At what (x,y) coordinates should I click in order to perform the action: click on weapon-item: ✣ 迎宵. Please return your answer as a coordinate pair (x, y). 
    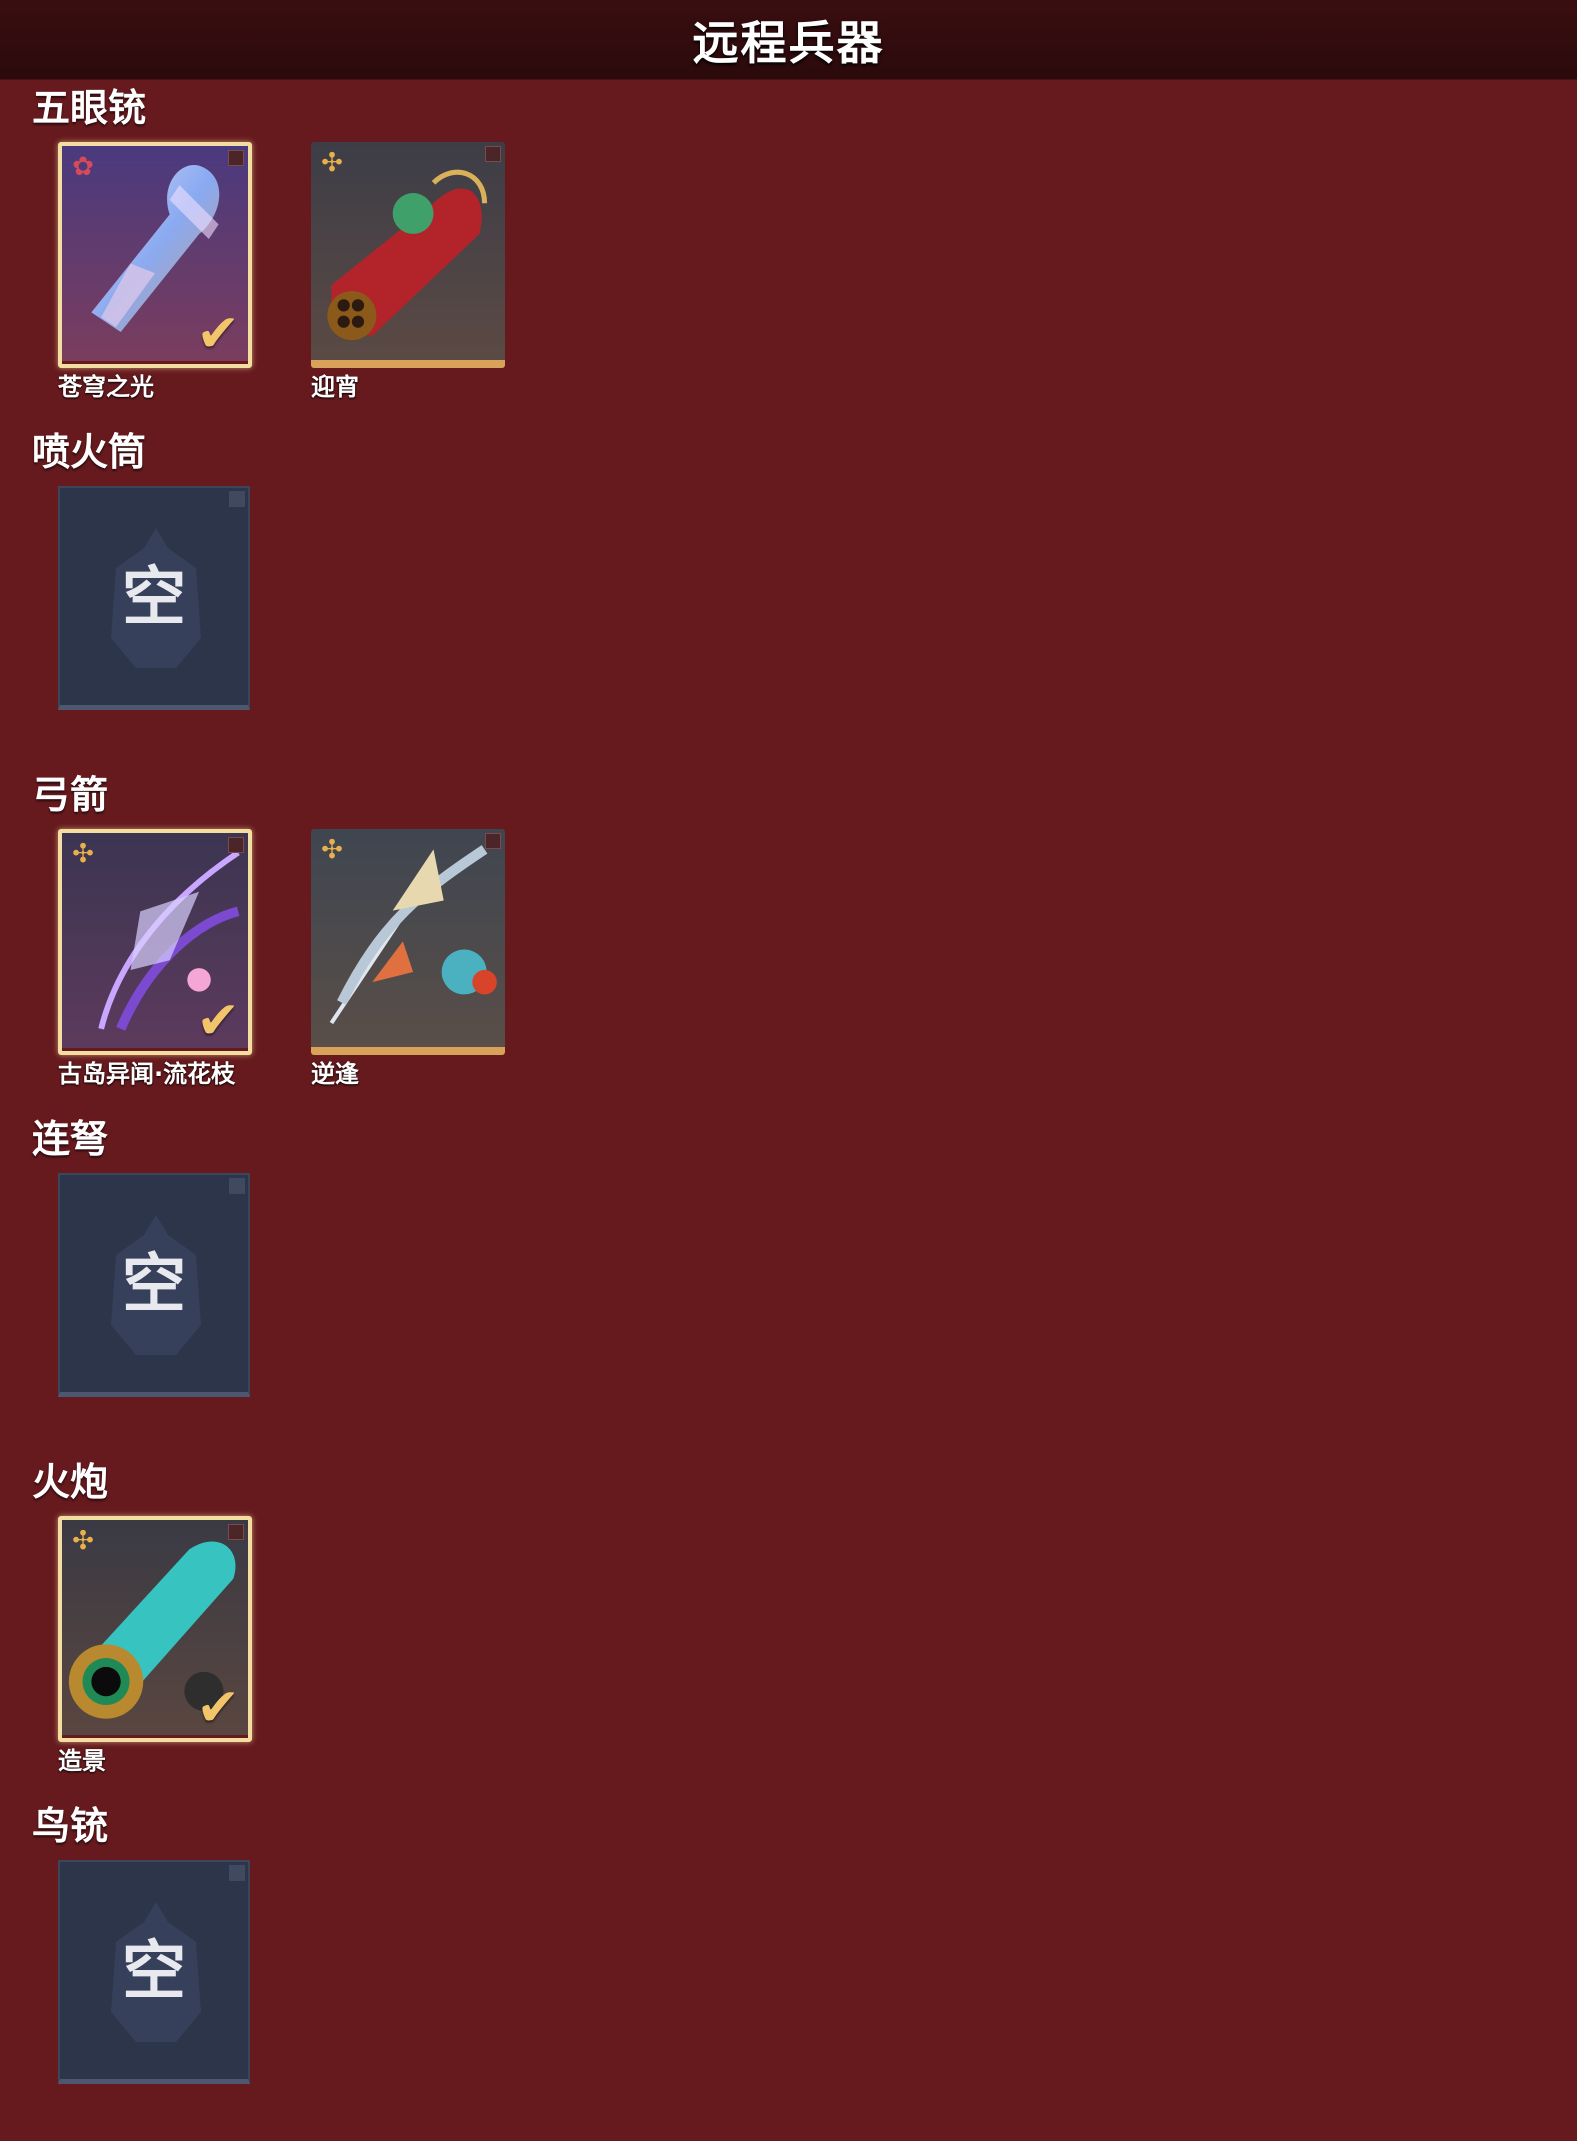
    Looking at the image, I should click on (409, 272).